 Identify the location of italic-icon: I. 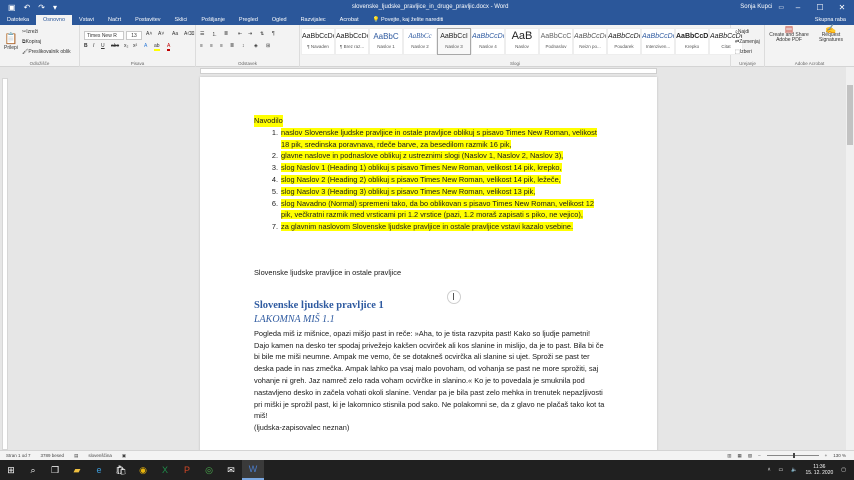
(93, 46).